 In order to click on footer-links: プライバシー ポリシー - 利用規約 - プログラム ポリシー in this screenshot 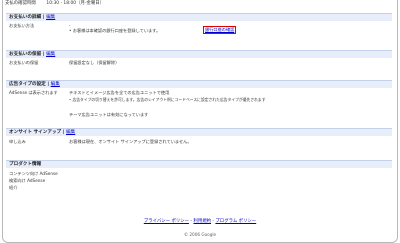, I will do `click(200, 221)`.